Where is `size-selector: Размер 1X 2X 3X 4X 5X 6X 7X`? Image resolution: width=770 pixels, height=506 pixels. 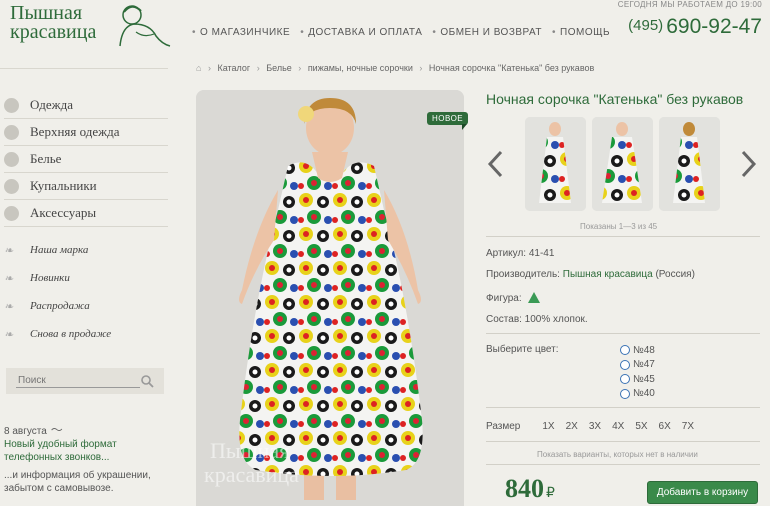 size-selector: Размер 1X 2X 3X 4X 5X 6X 7X is located at coordinates (595, 426).